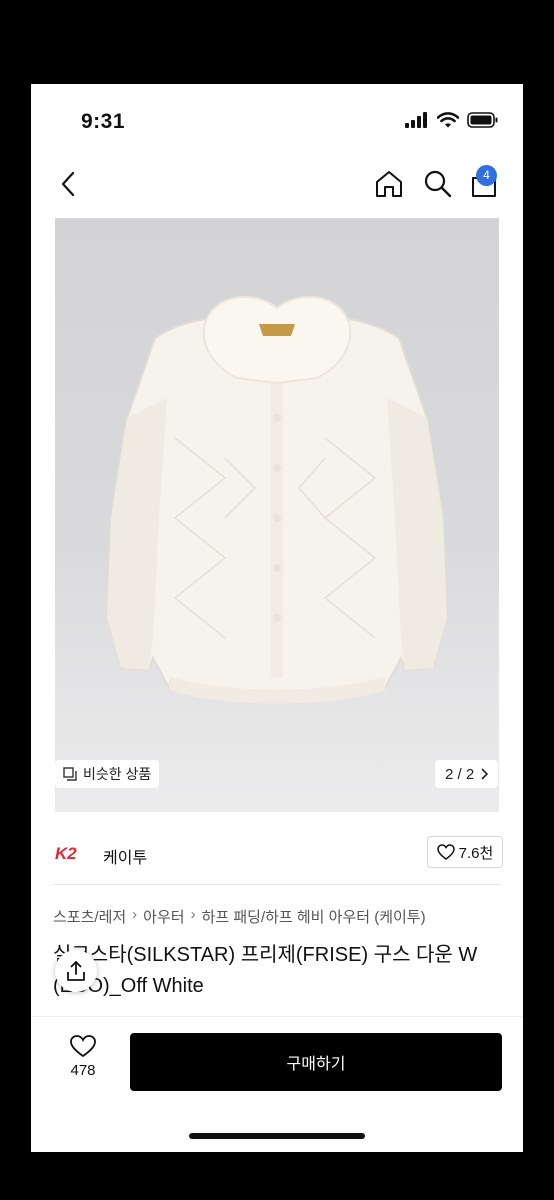  What do you see at coordinates (277, 1016) in the screenshot?
I see `bottom-bar-divider` at bounding box center [277, 1016].